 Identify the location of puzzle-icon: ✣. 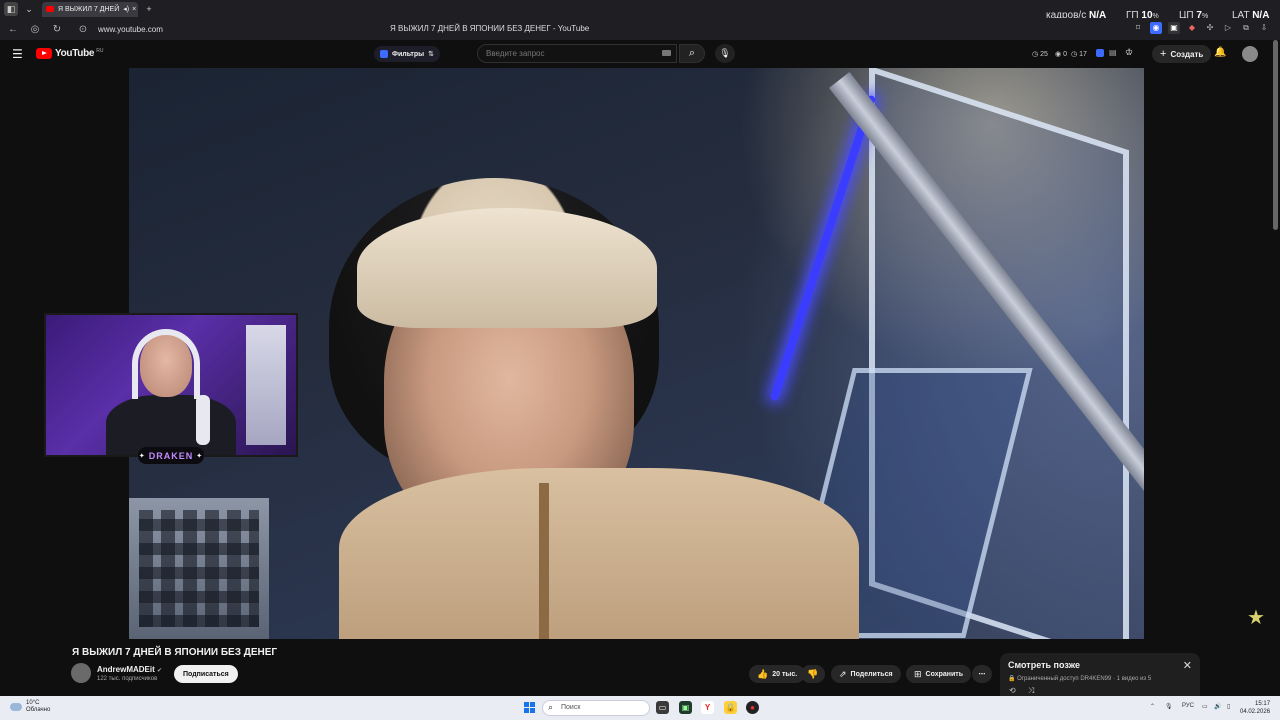
(1210, 28).